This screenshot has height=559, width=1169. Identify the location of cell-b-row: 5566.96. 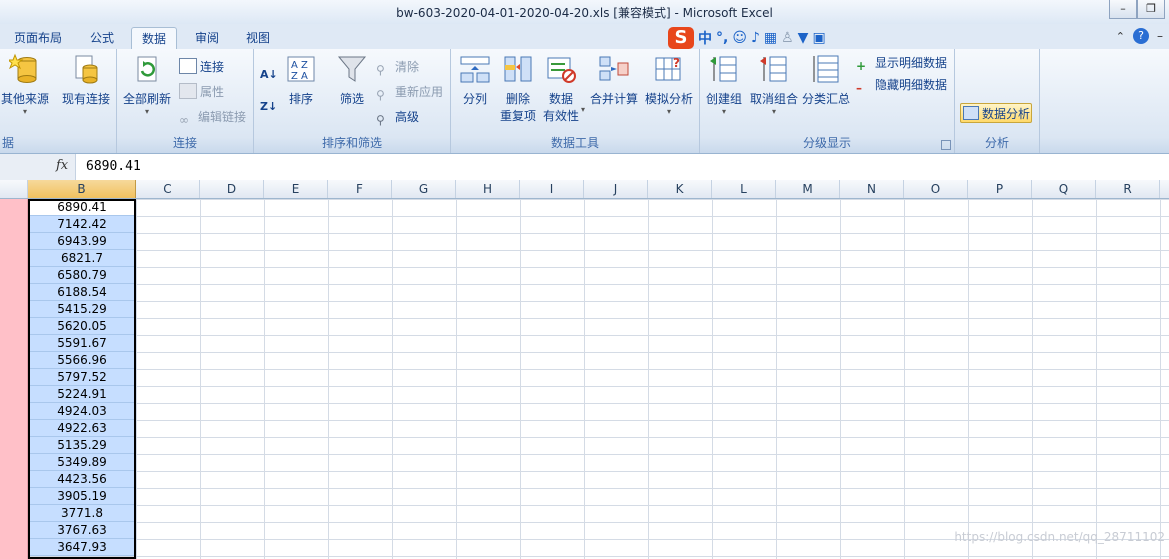
(82, 360).